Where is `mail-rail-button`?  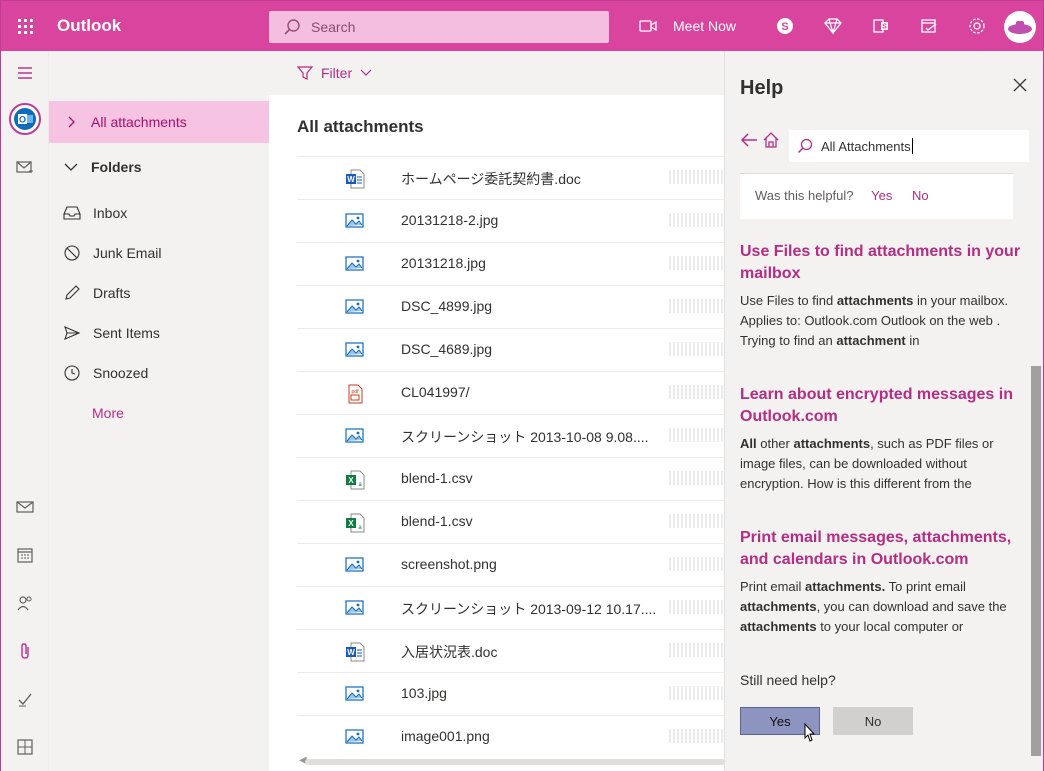
mail-rail-button is located at coordinates (25, 507).